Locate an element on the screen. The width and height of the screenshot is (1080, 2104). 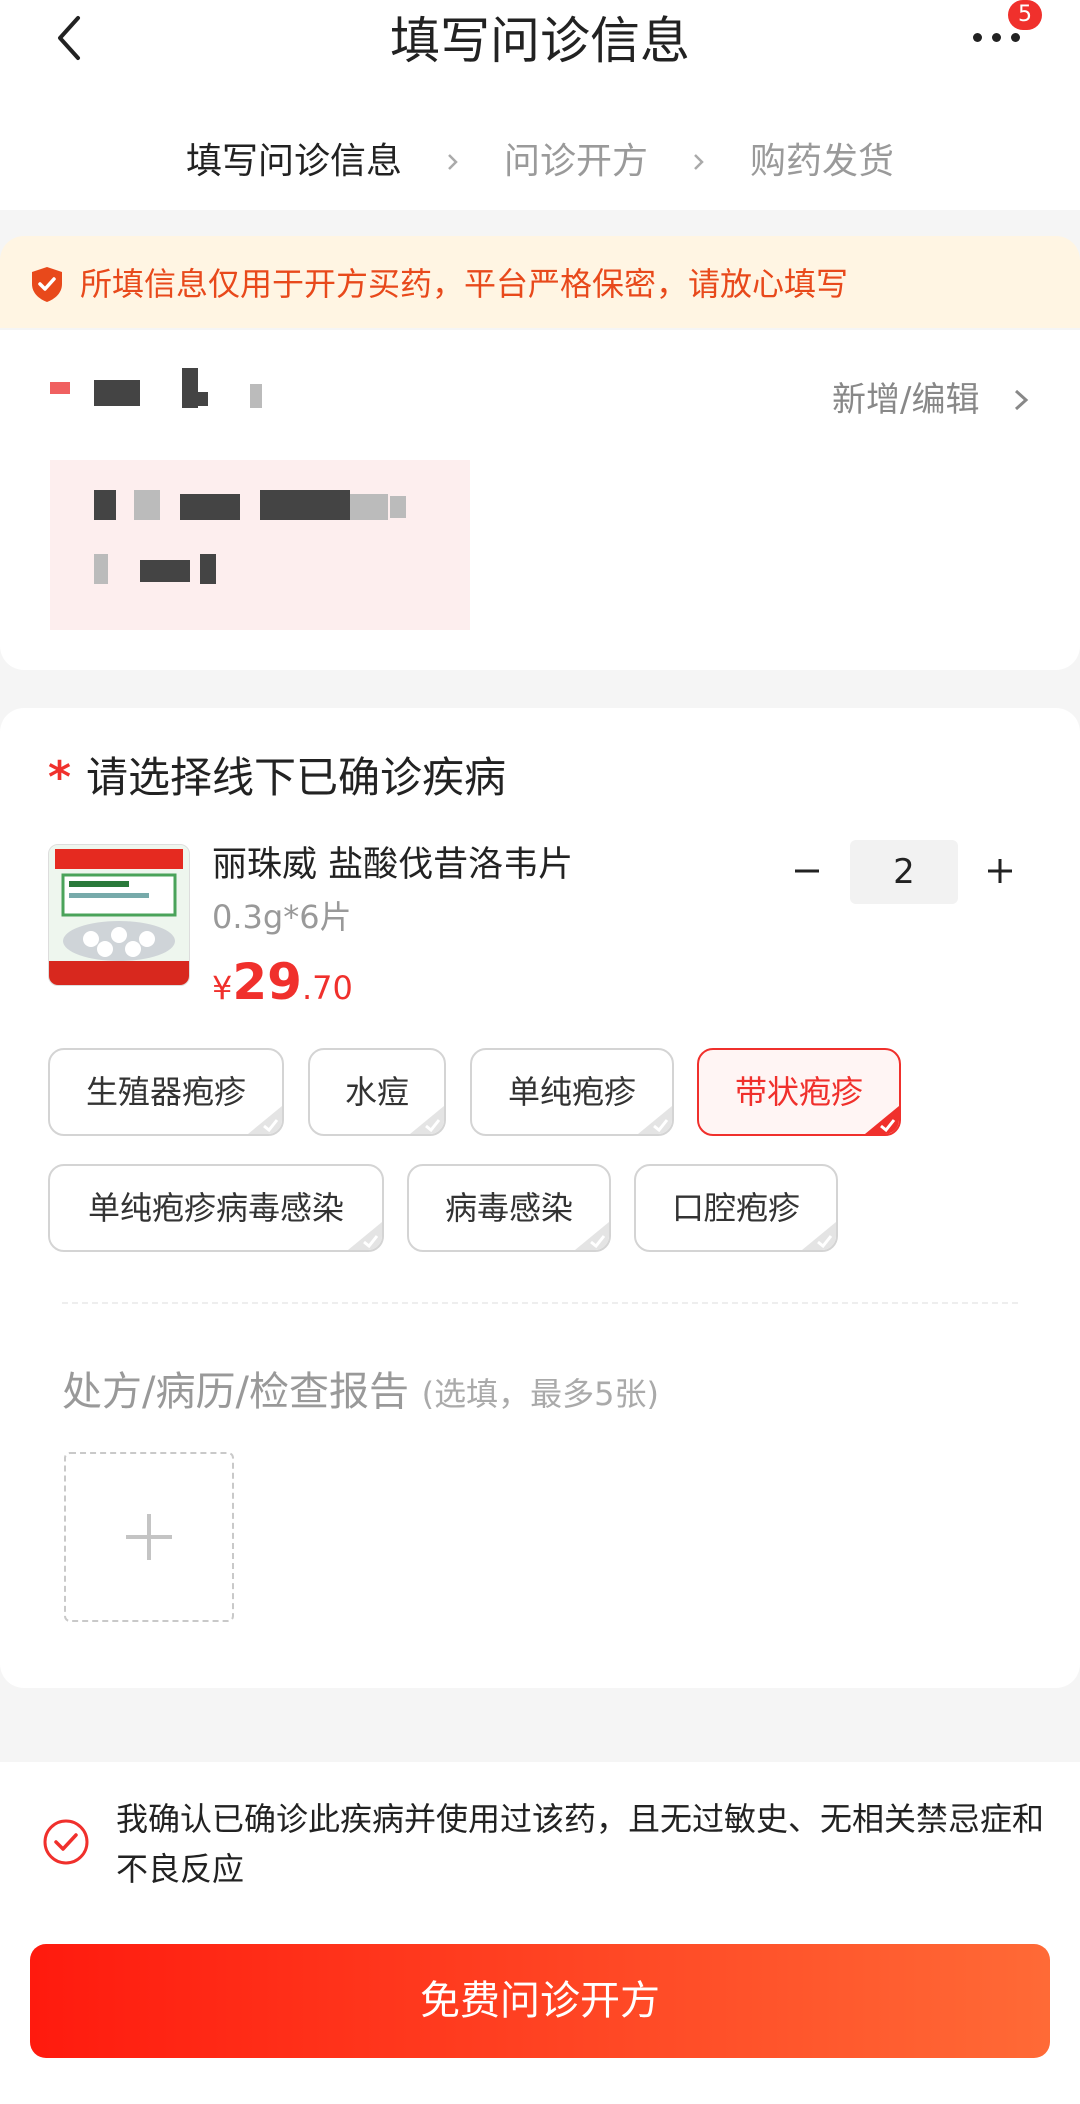
quantity-value: 2 is located at coordinates (904, 872).